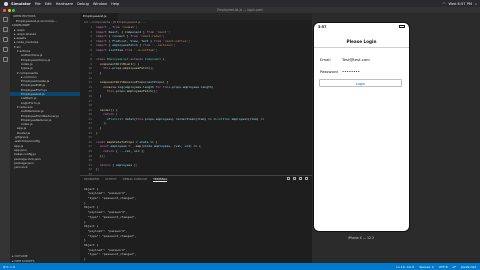 The image size is (480, 270). I want to click on code-token: ), so click(212, 86).